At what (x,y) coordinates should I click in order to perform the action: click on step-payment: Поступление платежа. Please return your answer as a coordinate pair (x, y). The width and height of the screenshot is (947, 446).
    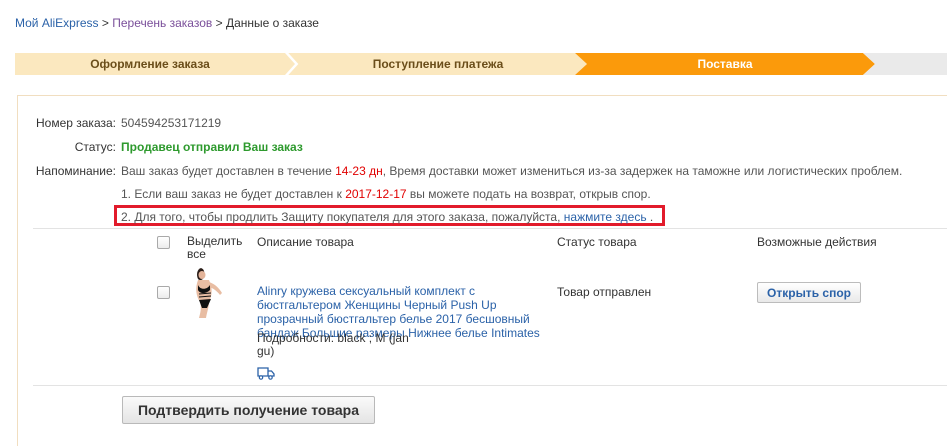
    Looking at the image, I should click on (438, 64).